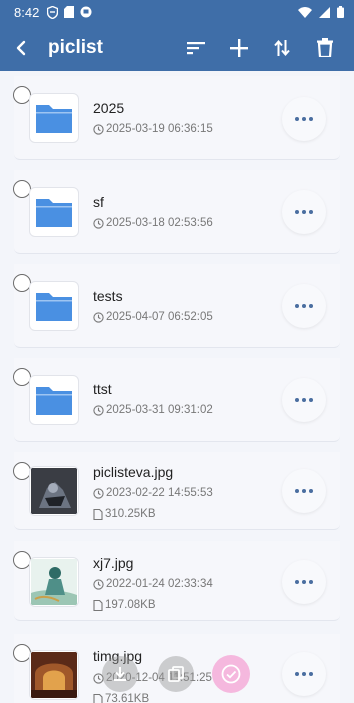 The width and height of the screenshot is (354, 703). What do you see at coordinates (27, 12) in the screenshot?
I see `status-time: 8:42` at bounding box center [27, 12].